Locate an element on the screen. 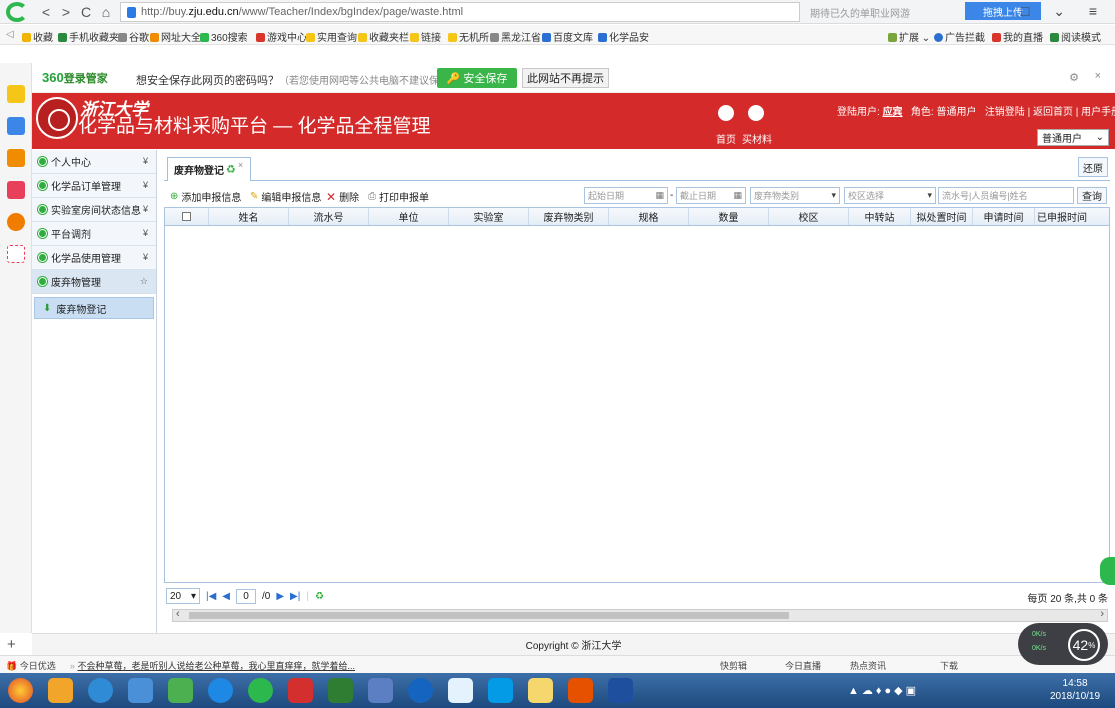  back-button: < is located at coordinates (46, 12).